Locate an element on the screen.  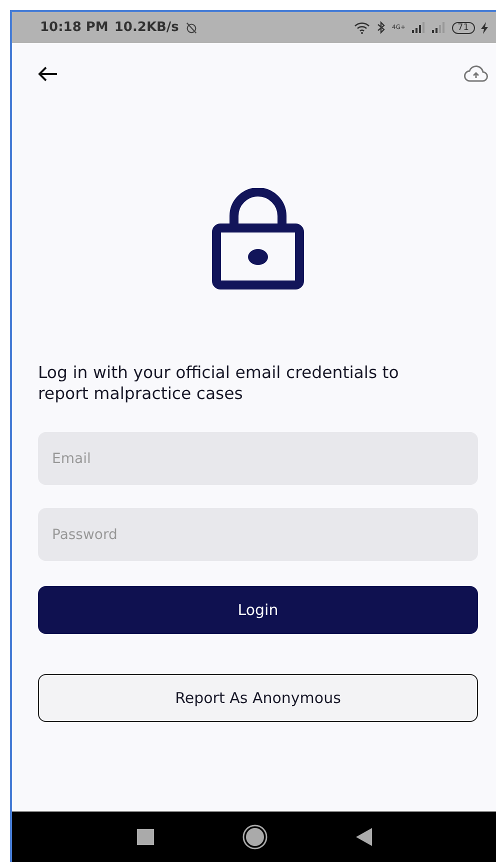
battery-level: 71 is located at coordinates (463, 28).